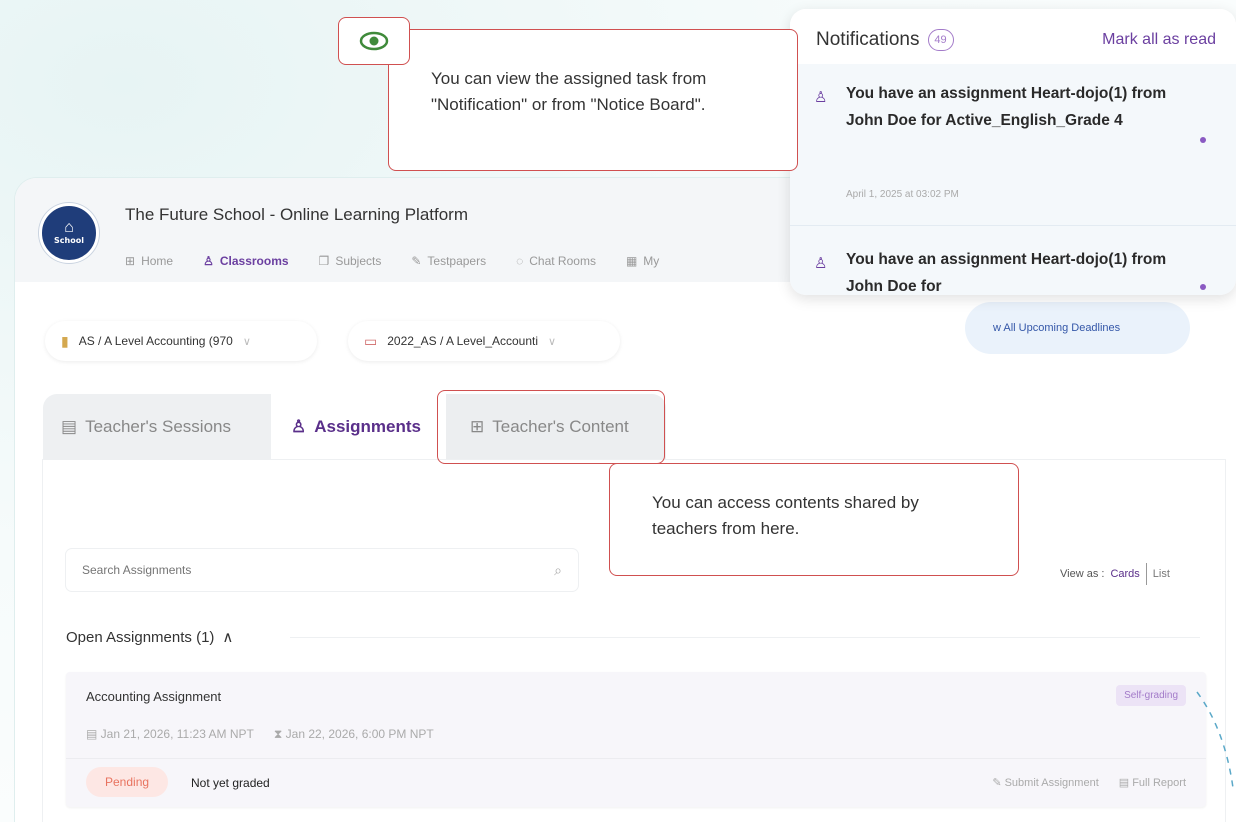 The height and width of the screenshot is (822, 1236). Describe the element at coordinates (227, 637) in the screenshot. I see `chevron-up-icon: ∧` at that location.